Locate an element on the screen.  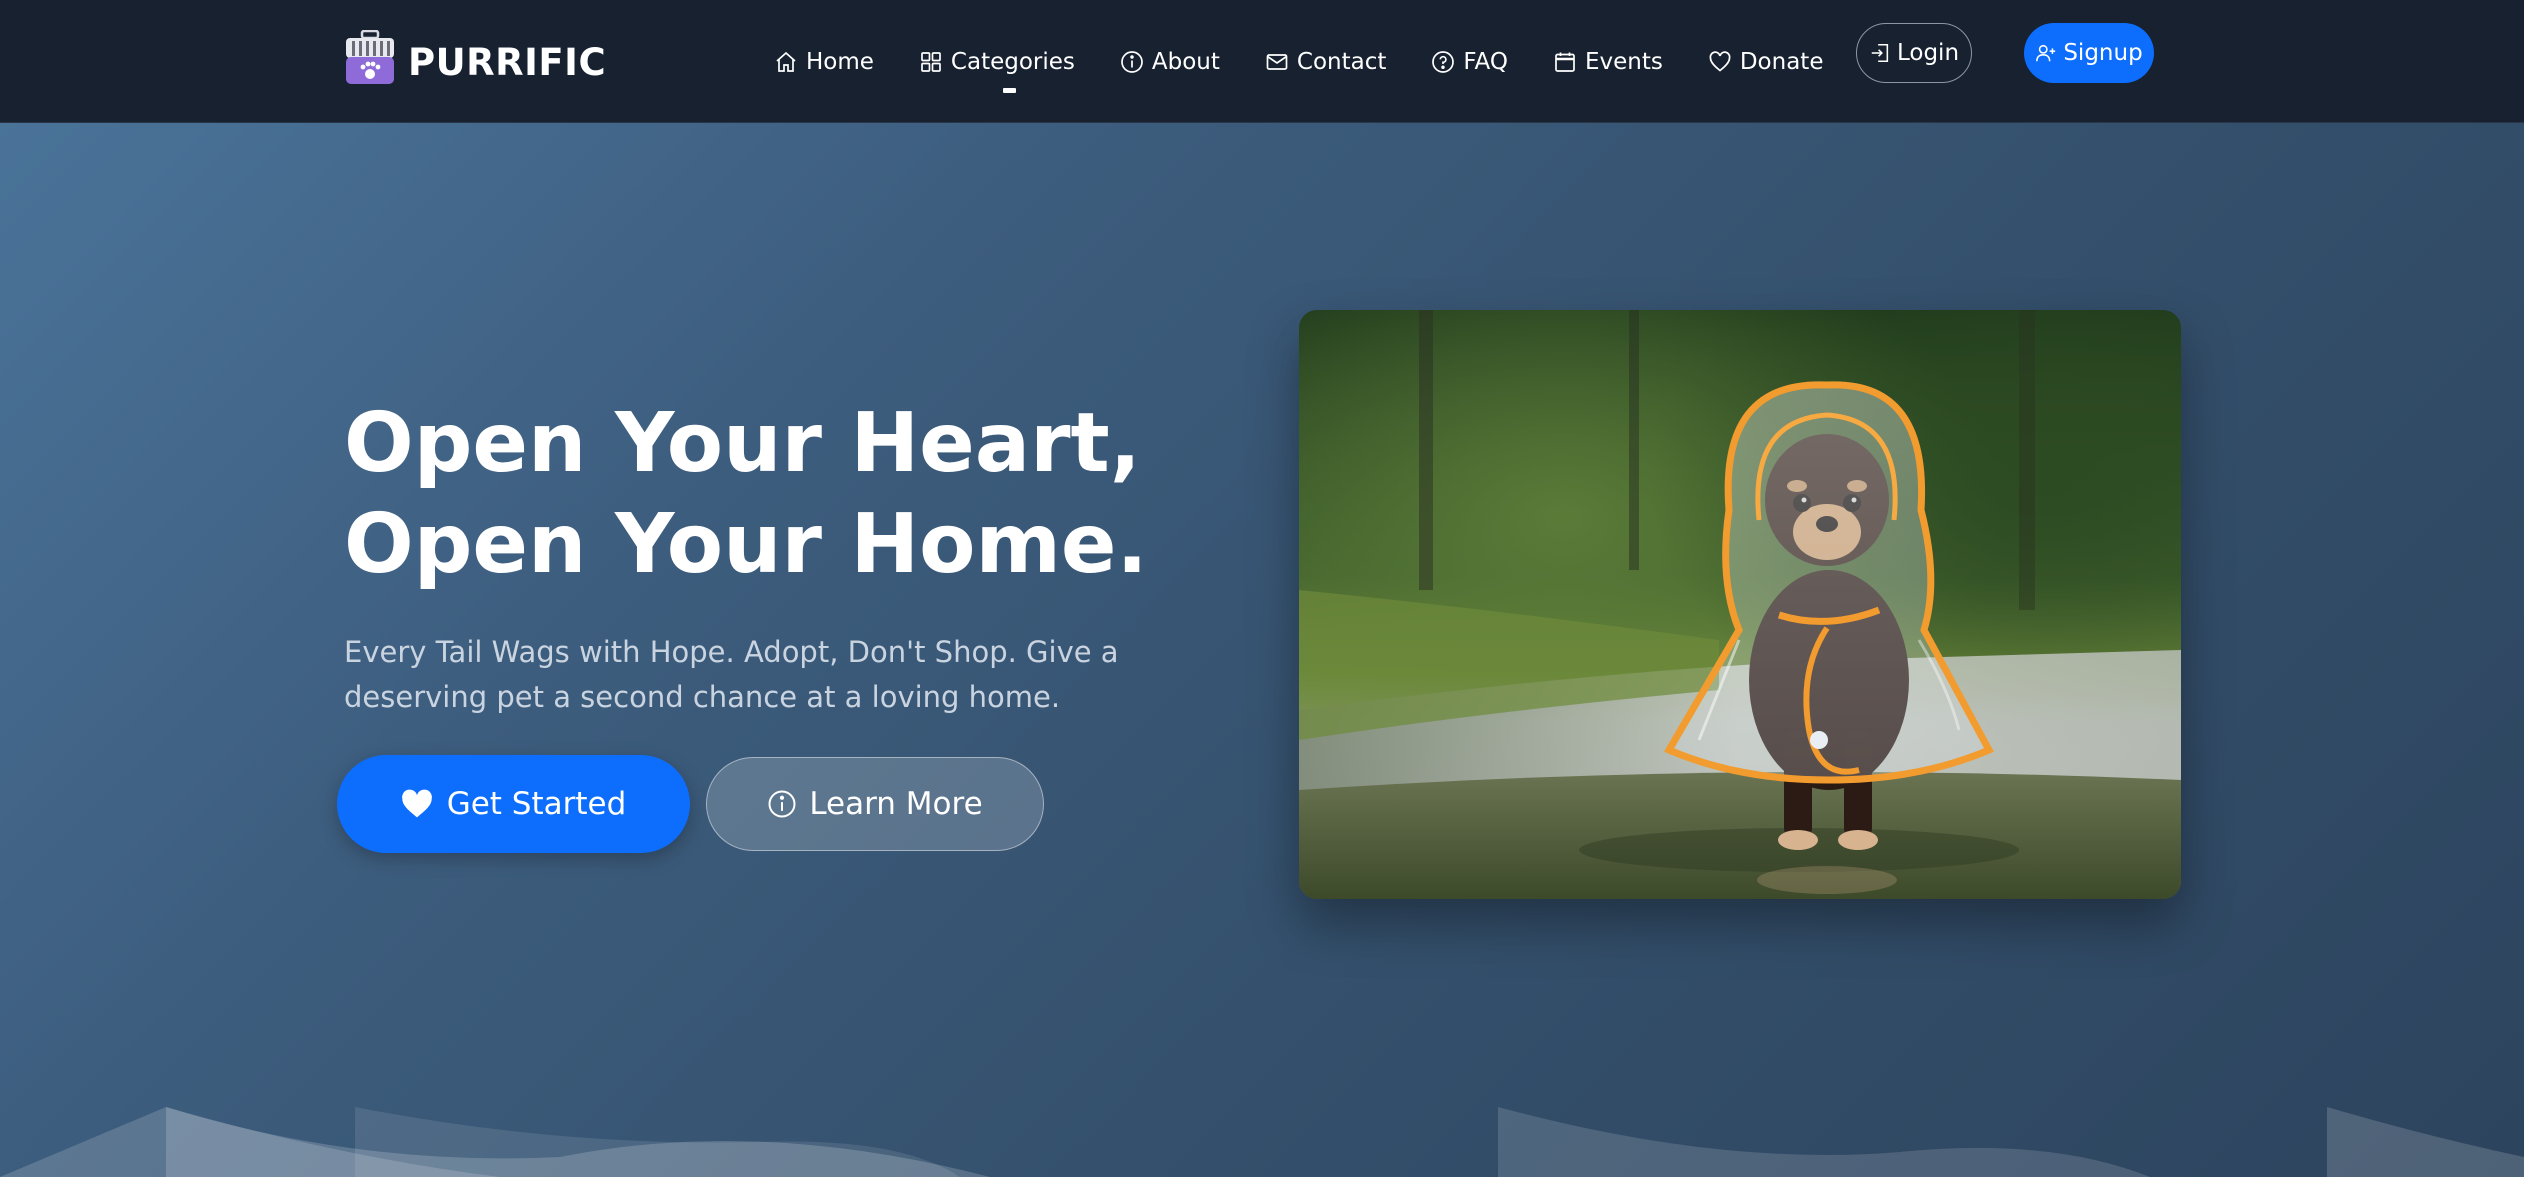
learn-more-button: Learn More is located at coordinates (875, 804).